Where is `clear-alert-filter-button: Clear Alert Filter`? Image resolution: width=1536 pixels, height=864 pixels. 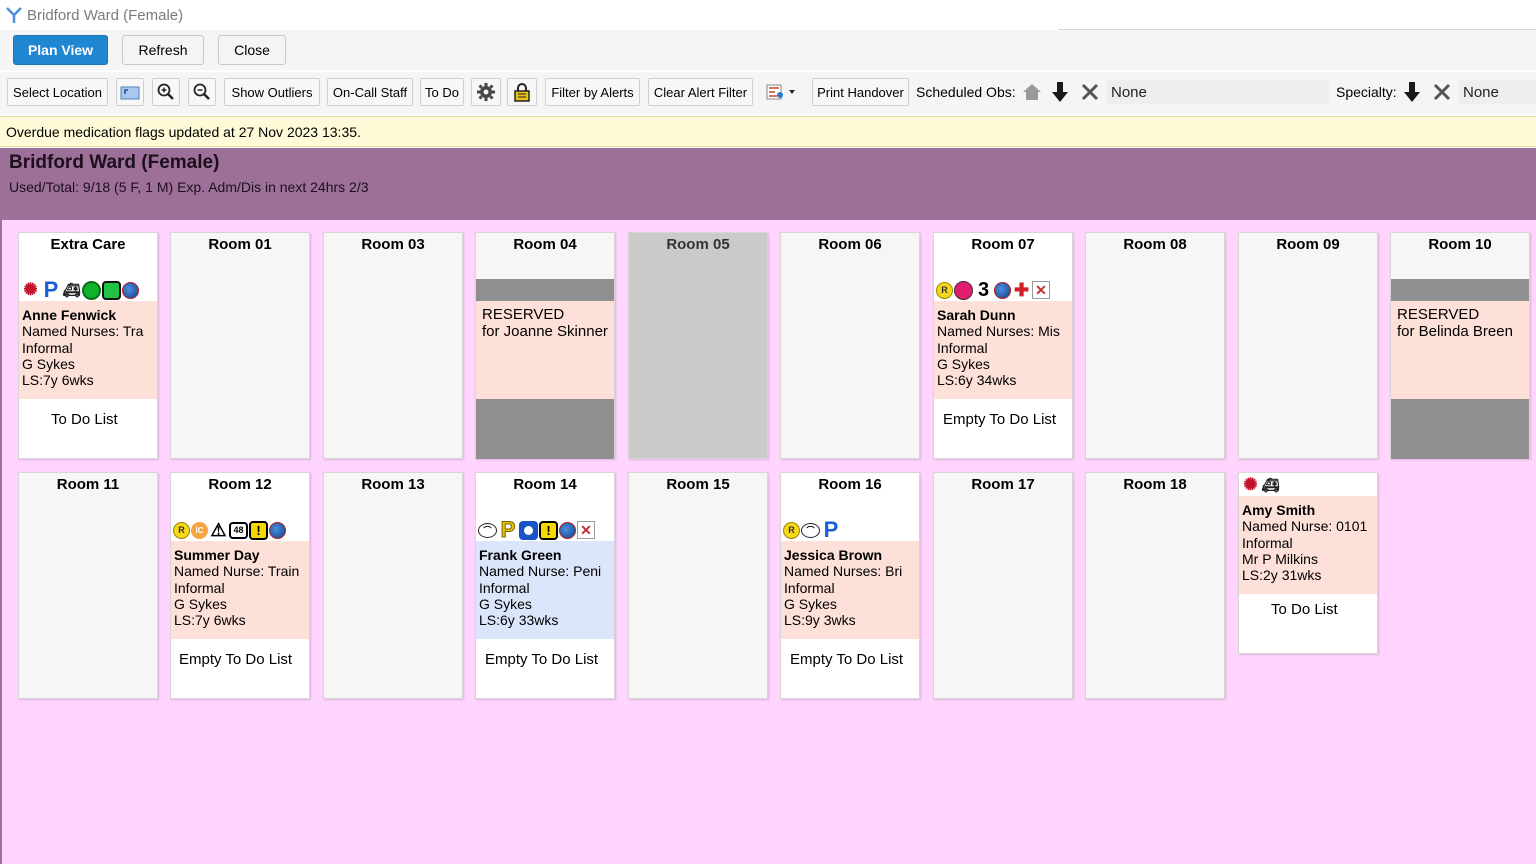
clear-alert-filter-button: Clear Alert Filter is located at coordinates (700, 92).